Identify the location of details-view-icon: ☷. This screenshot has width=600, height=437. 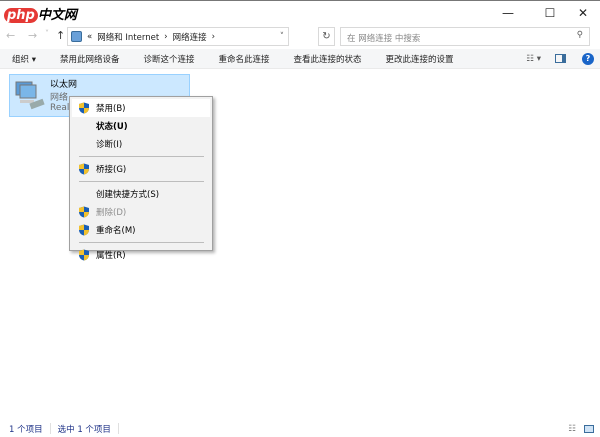
(572, 429).